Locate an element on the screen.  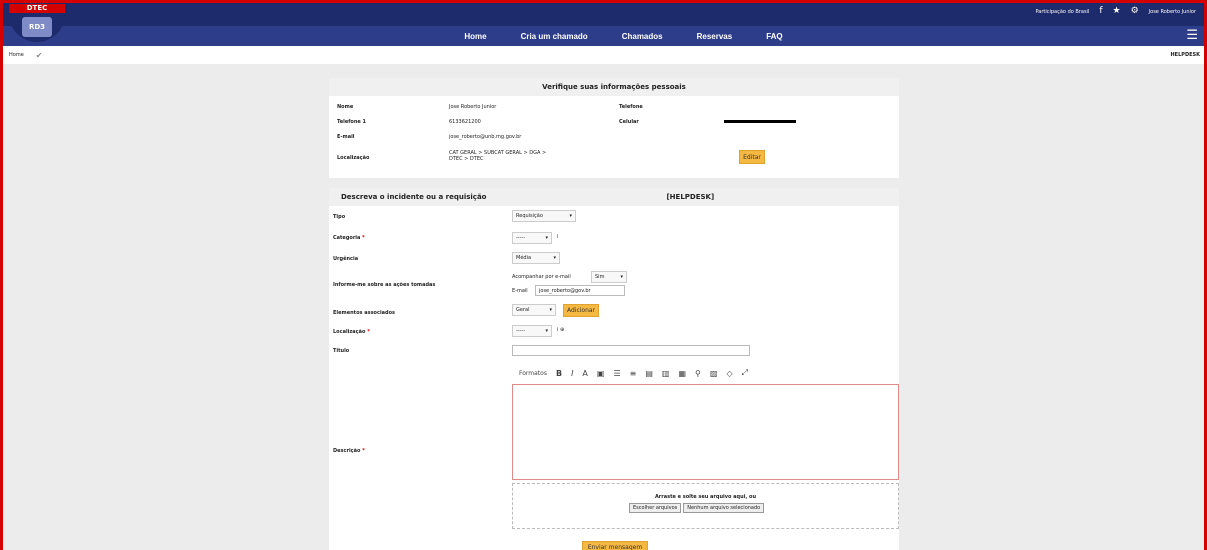
redacted-cel is located at coordinates (760, 121).